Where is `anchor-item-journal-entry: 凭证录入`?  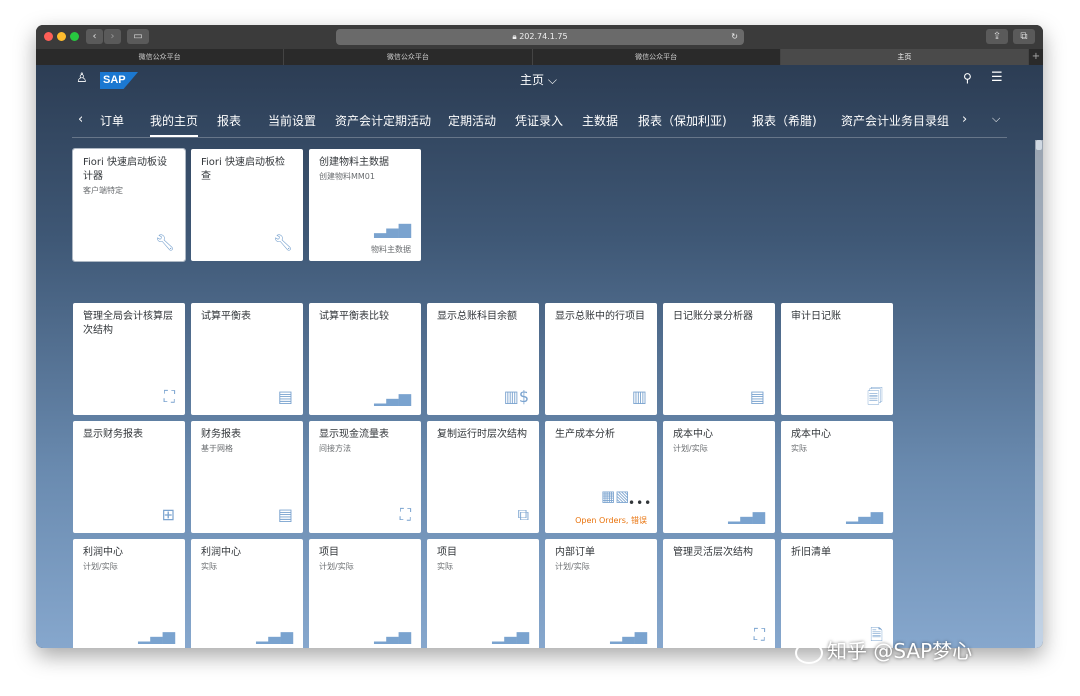 anchor-item-journal-entry: 凭证录入 is located at coordinates (539, 120).